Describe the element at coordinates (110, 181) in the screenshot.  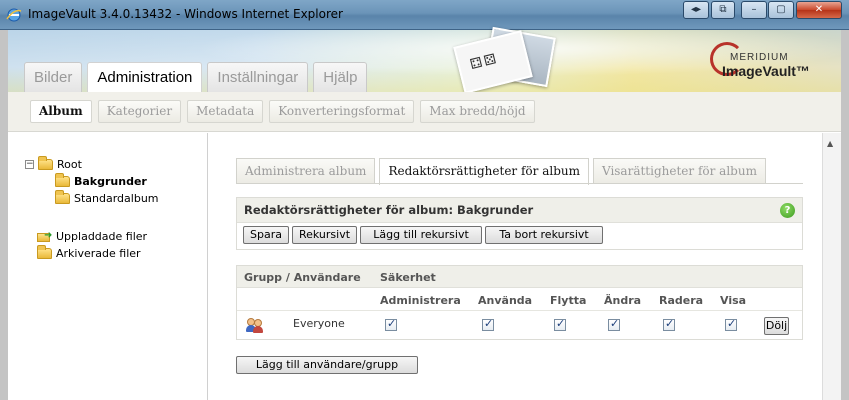
I see `tree-label-bakgrunder: Bakgrunder` at that location.